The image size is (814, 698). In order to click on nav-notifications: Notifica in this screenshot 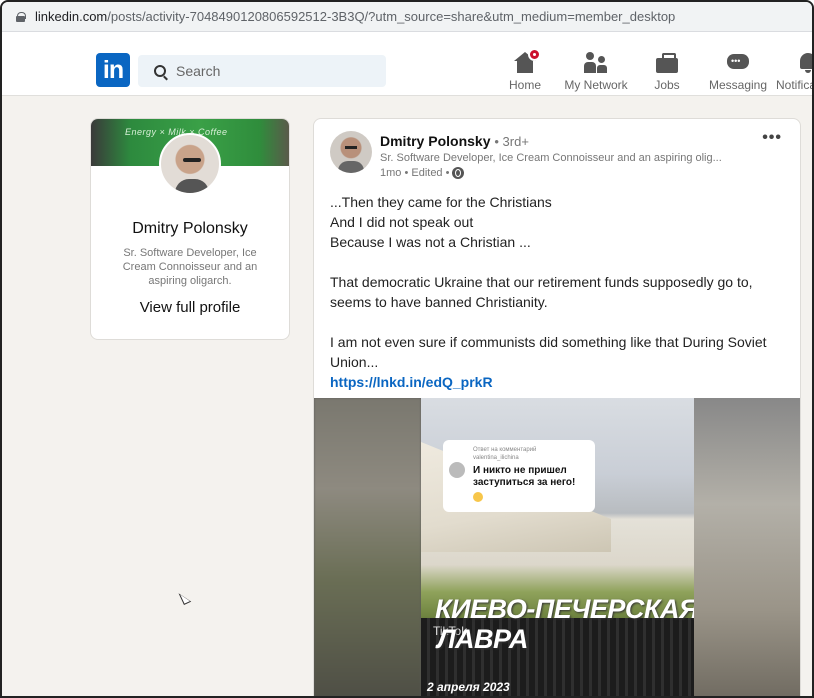, I will do `click(795, 72)`.